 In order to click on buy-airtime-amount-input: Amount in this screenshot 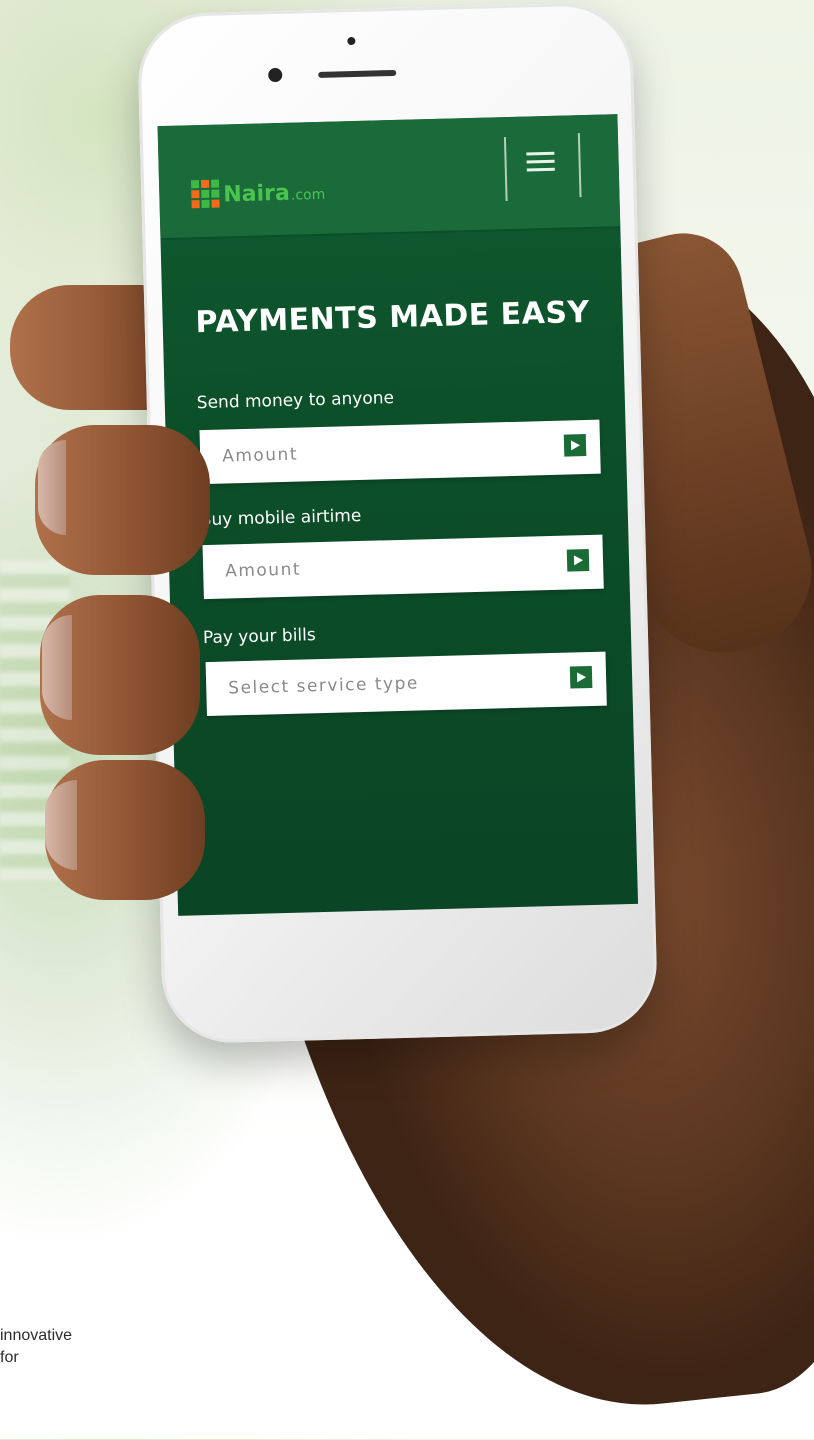, I will do `click(403, 567)`.